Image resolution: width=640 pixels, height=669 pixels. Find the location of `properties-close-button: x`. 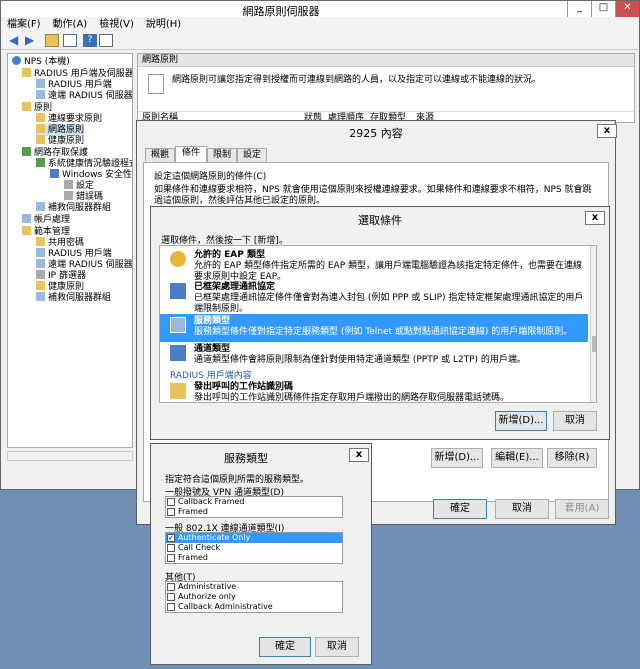

properties-close-button: x is located at coordinates (607, 131).